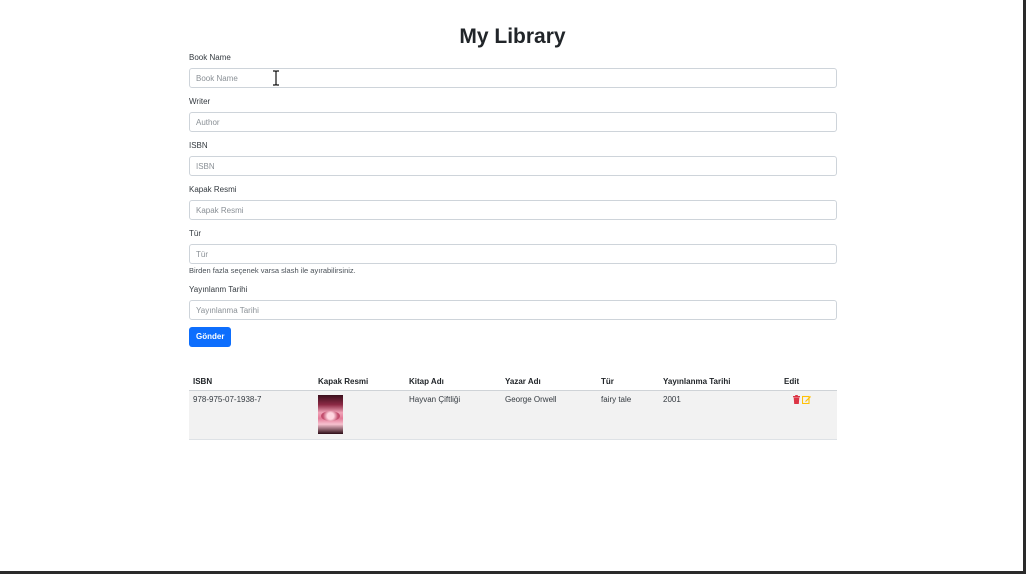 Image resolution: width=1026 pixels, height=574 pixels. Describe the element at coordinates (359, 415) in the screenshot. I see `cell-cover` at that location.